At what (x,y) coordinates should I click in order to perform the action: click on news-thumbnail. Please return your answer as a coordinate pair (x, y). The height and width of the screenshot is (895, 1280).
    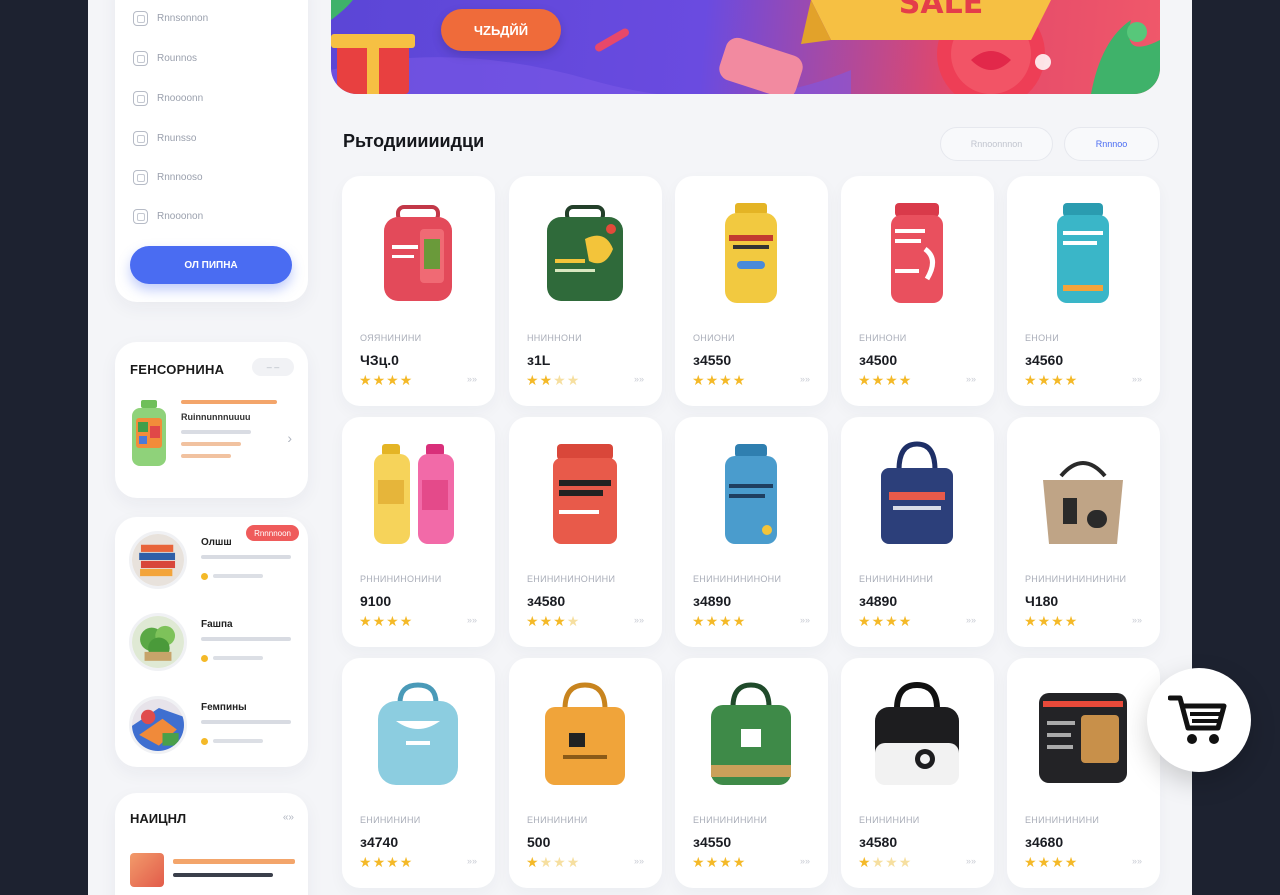
    Looking at the image, I should click on (147, 870).